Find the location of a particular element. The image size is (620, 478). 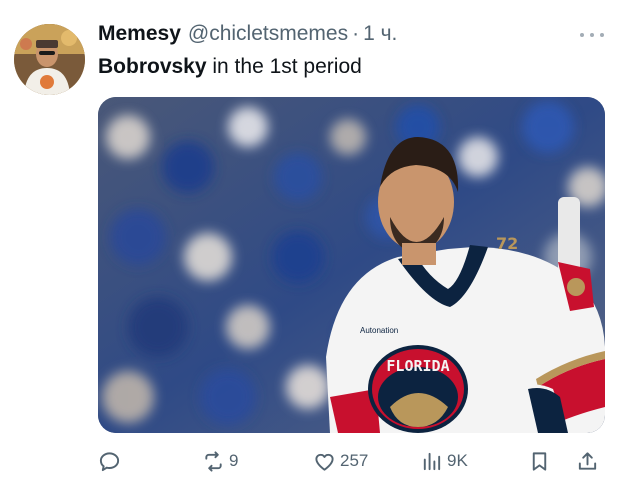

tweet-text: Bobrovsky in the 1st period is located at coordinates (230, 67).